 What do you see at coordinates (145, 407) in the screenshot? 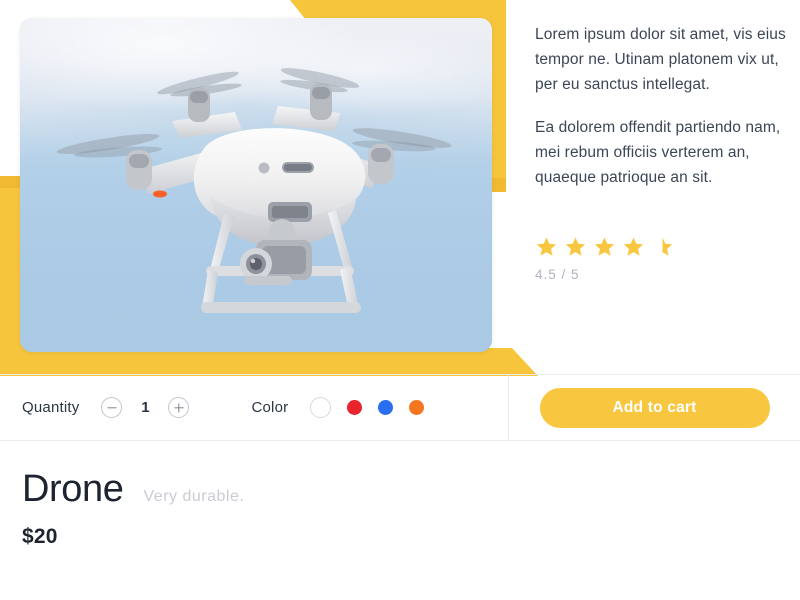
I see `quantity-value: 1` at bounding box center [145, 407].